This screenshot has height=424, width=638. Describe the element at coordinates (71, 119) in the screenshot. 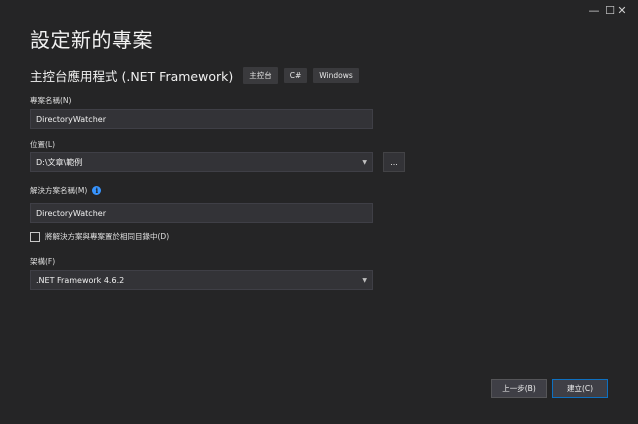

I see `project-name-value: DirectoryWatcher` at that location.